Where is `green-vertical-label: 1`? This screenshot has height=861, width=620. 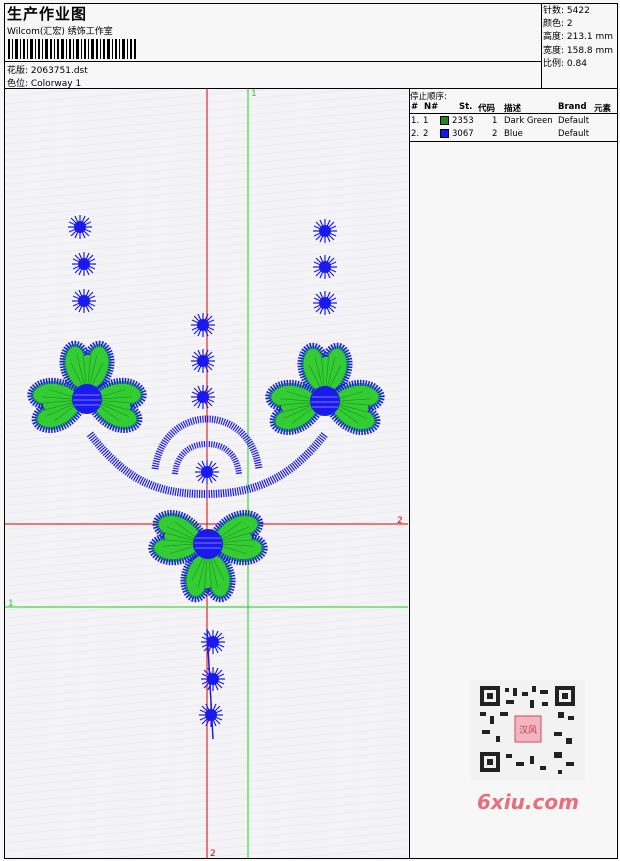
green-vertical-label: 1 is located at coordinates (254, 94).